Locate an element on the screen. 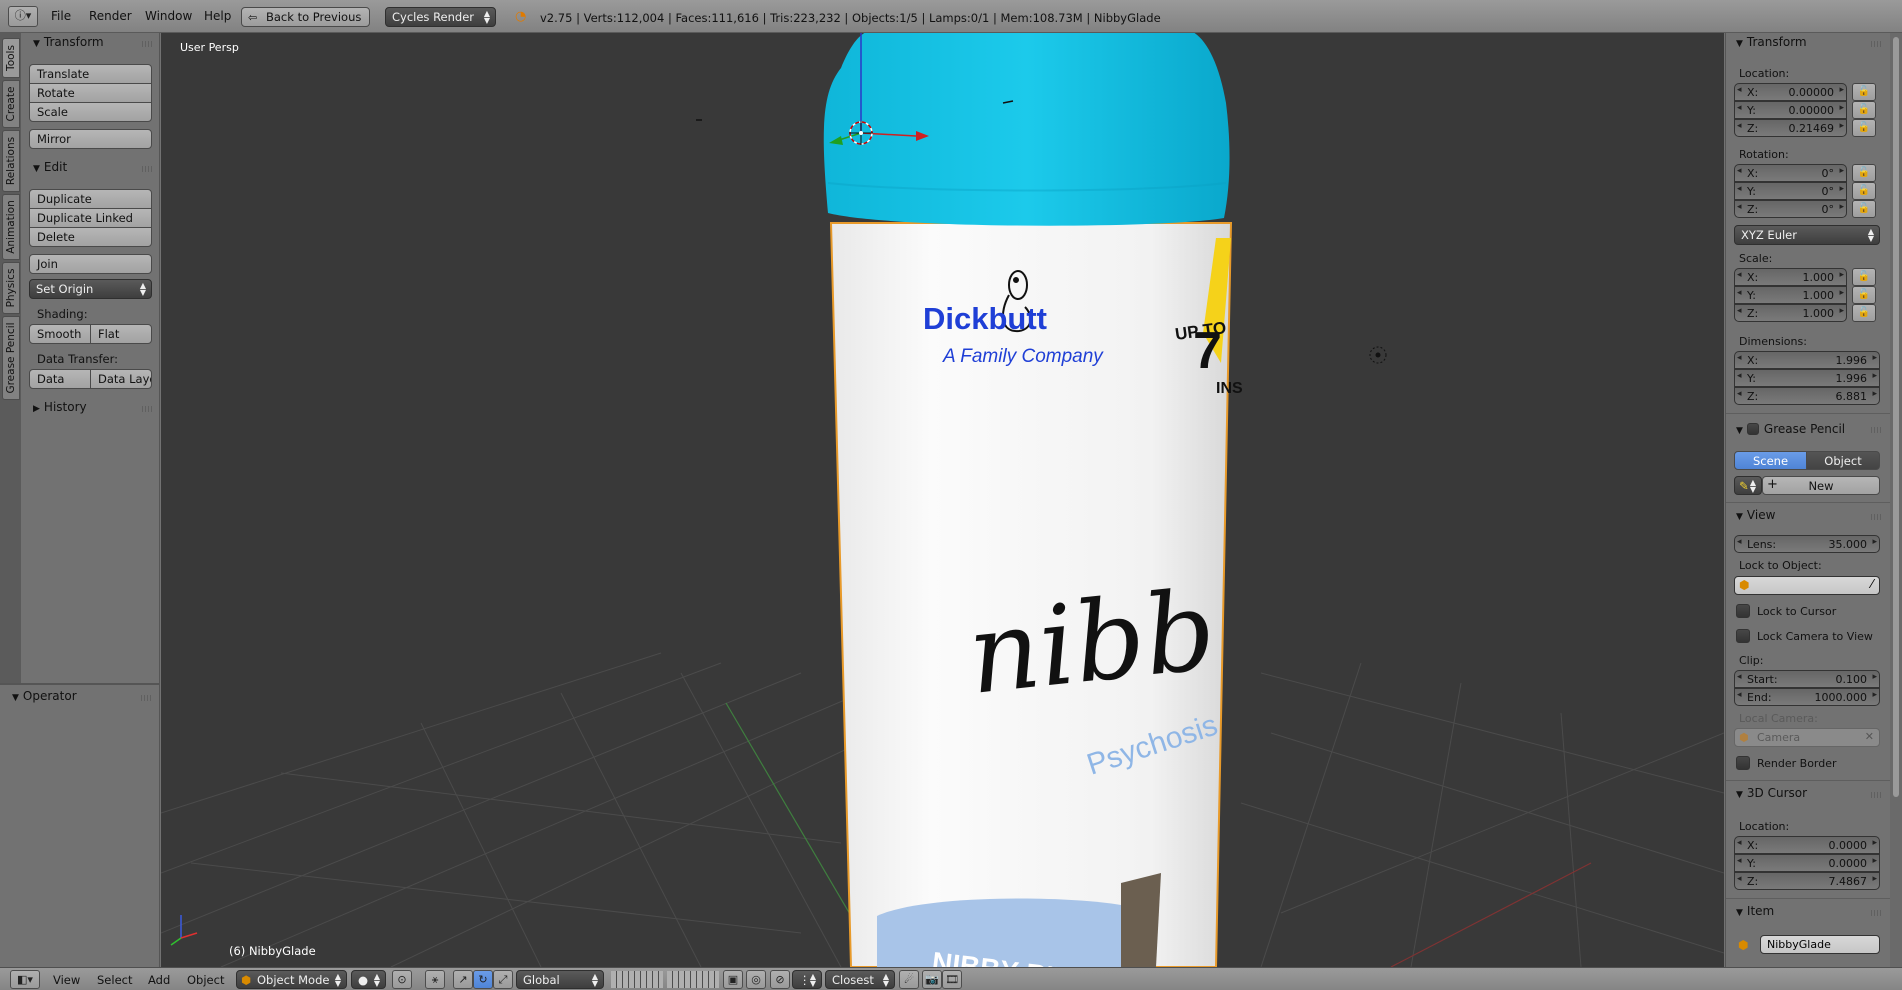  lock-location-y-icon: 🔓 is located at coordinates (1864, 110).